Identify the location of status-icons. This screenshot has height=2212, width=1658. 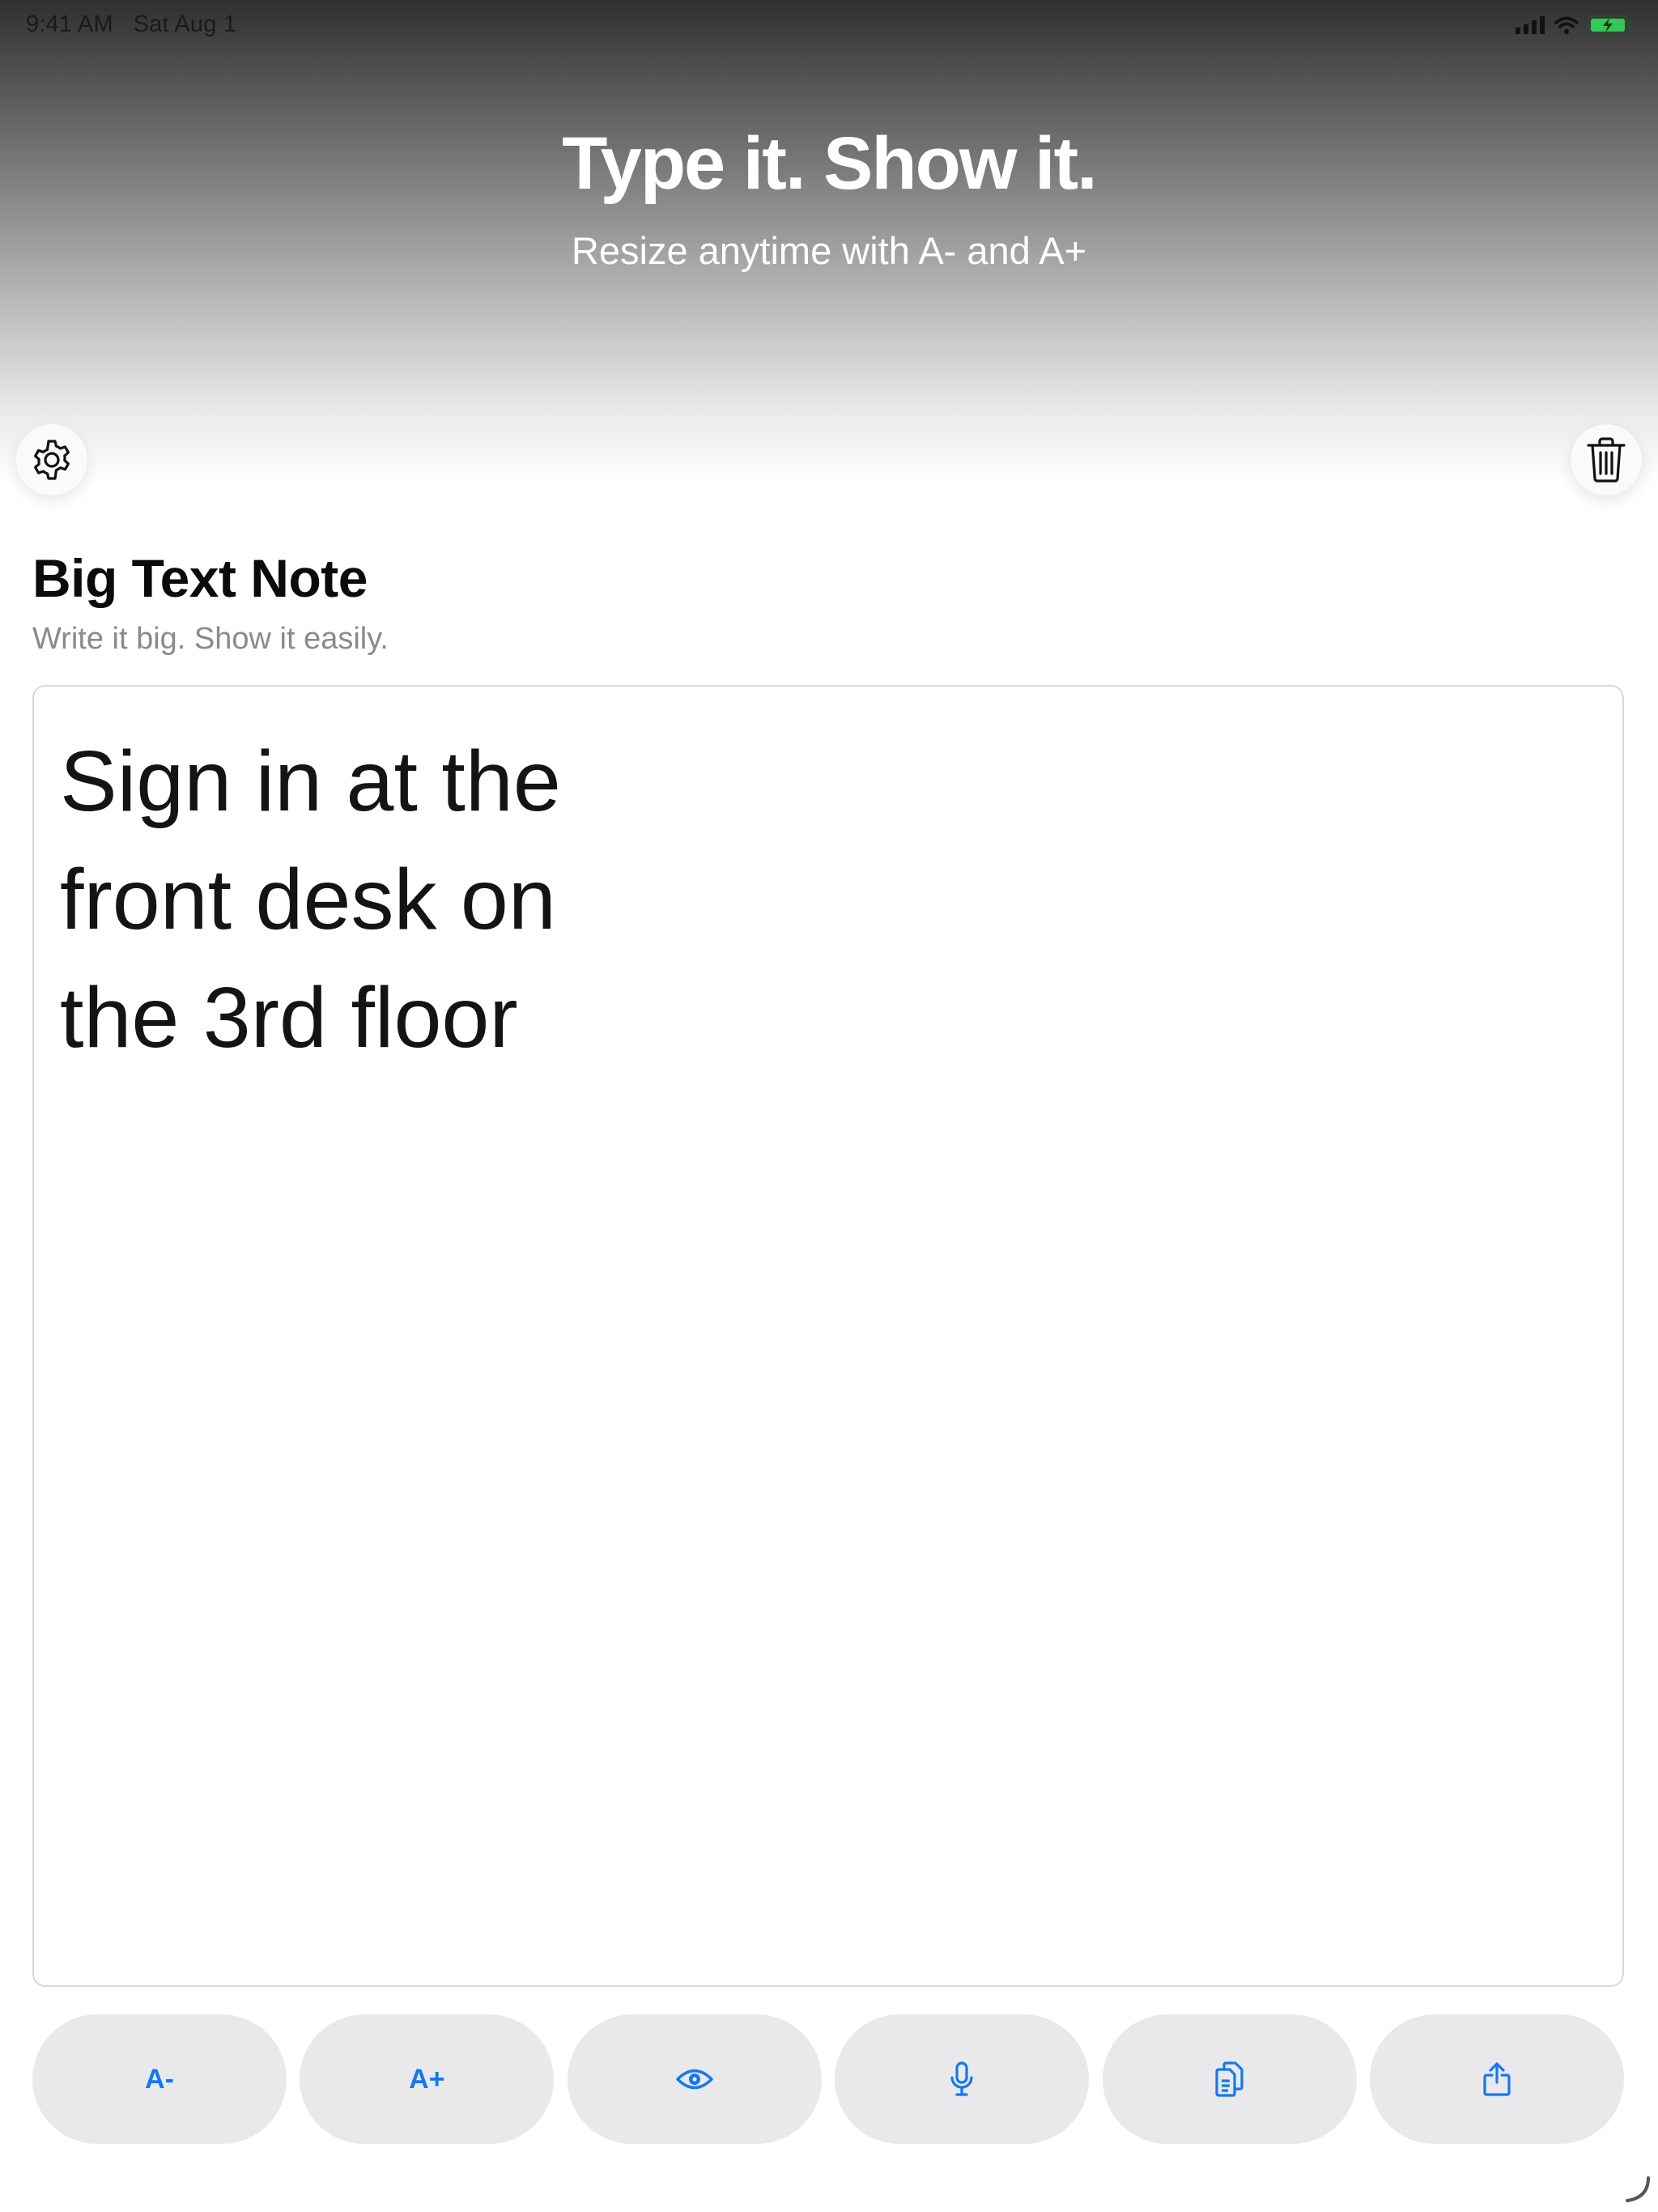
(1575, 26).